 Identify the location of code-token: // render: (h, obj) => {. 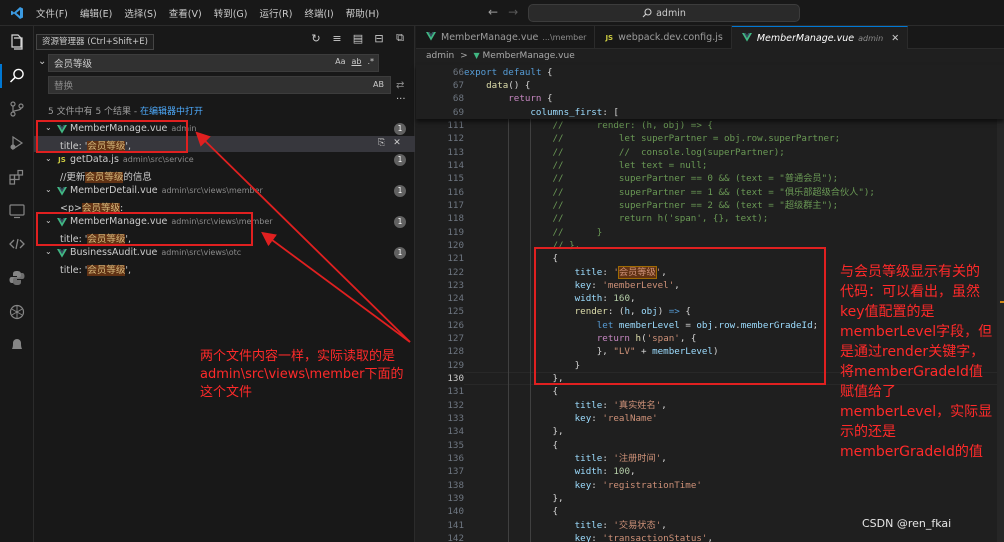
(632, 125).